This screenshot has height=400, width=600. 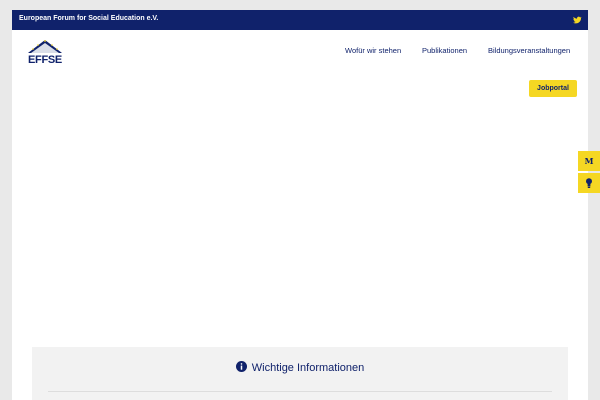 What do you see at coordinates (300, 391) in the screenshot?
I see `divider` at bounding box center [300, 391].